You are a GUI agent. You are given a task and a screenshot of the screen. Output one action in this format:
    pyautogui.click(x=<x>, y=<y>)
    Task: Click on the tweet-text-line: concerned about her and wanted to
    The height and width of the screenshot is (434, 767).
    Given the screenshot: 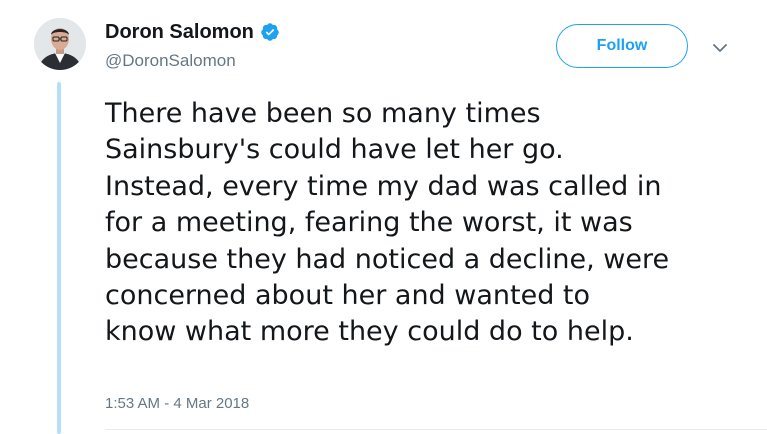 What is the action you would take?
    pyautogui.click(x=348, y=296)
    